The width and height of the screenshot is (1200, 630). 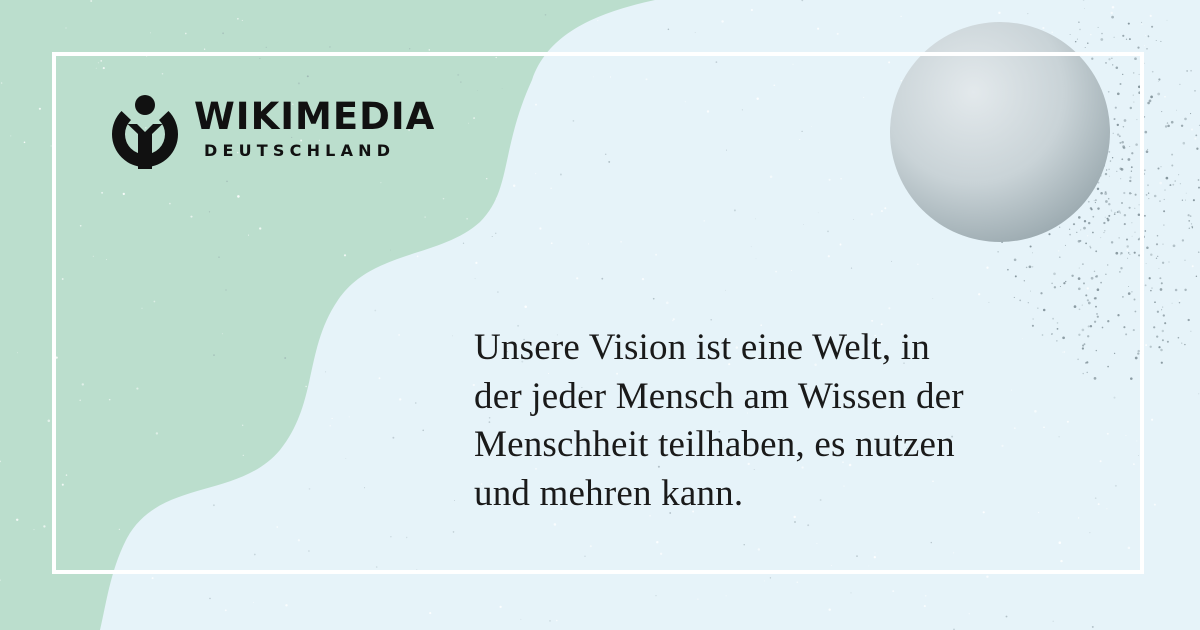 I want to click on quote-line: Menschheit teilhaben, es nutzen, so click(x=714, y=444).